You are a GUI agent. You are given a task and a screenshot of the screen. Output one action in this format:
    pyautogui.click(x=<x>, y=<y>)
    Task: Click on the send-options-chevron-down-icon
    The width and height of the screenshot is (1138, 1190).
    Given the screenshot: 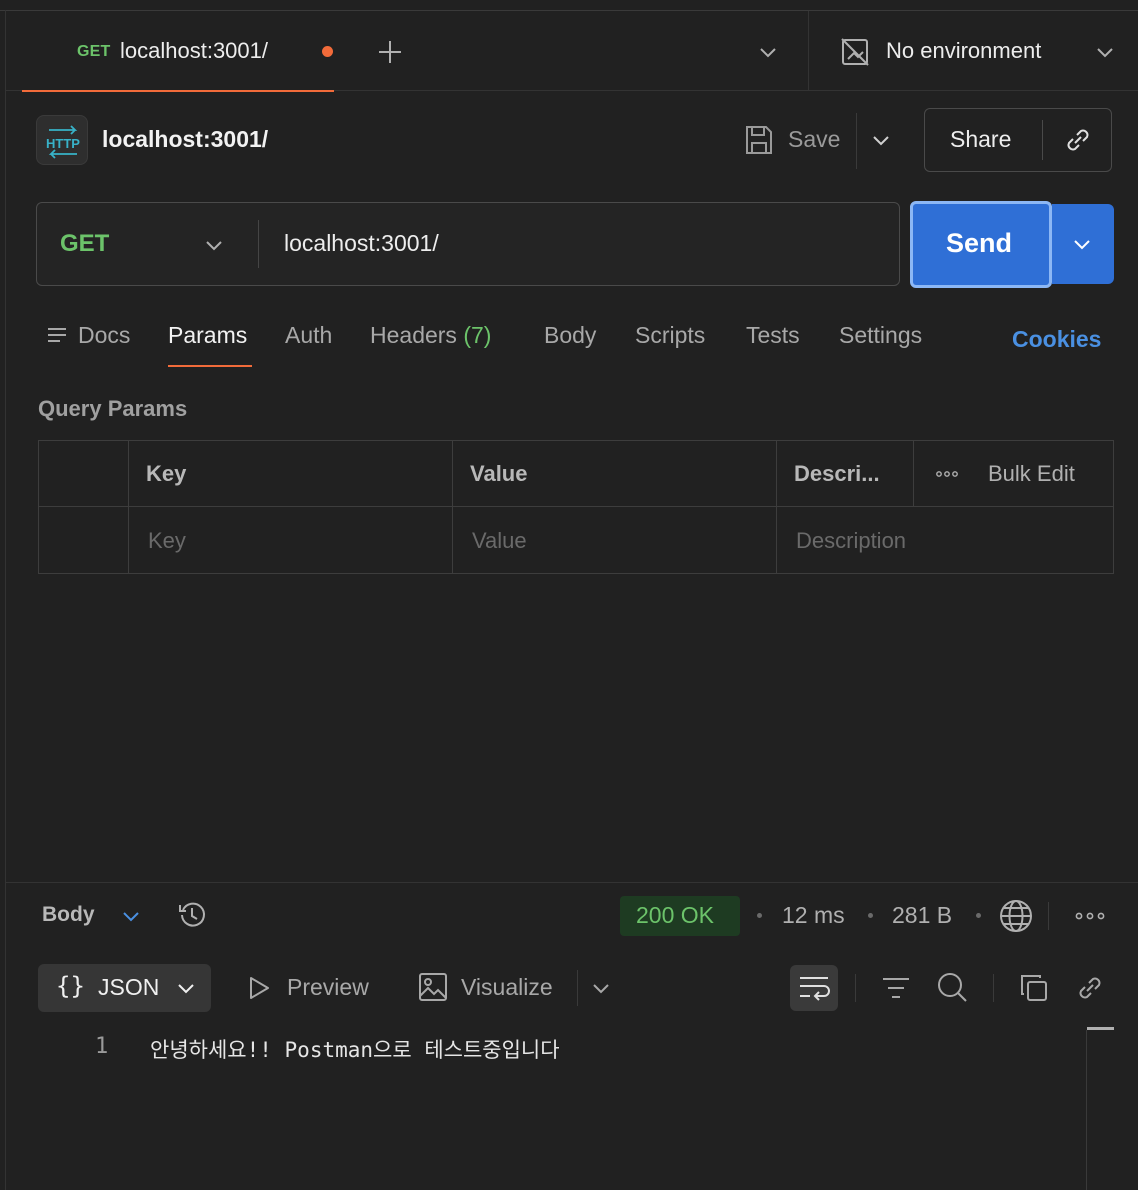 What is the action you would take?
    pyautogui.click(x=1082, y=244)
    